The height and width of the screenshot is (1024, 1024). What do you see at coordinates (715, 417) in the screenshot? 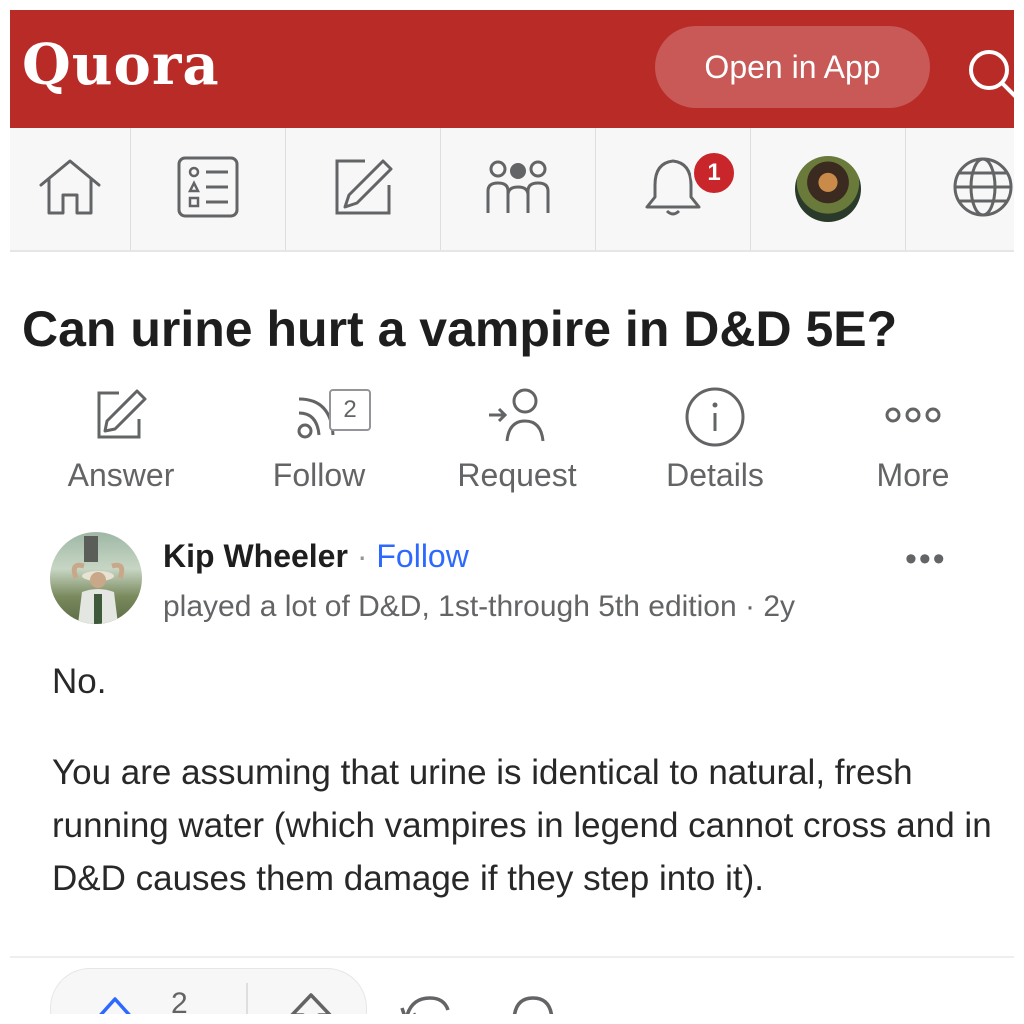
I see `info-icon` at bounding box center [715, 417].